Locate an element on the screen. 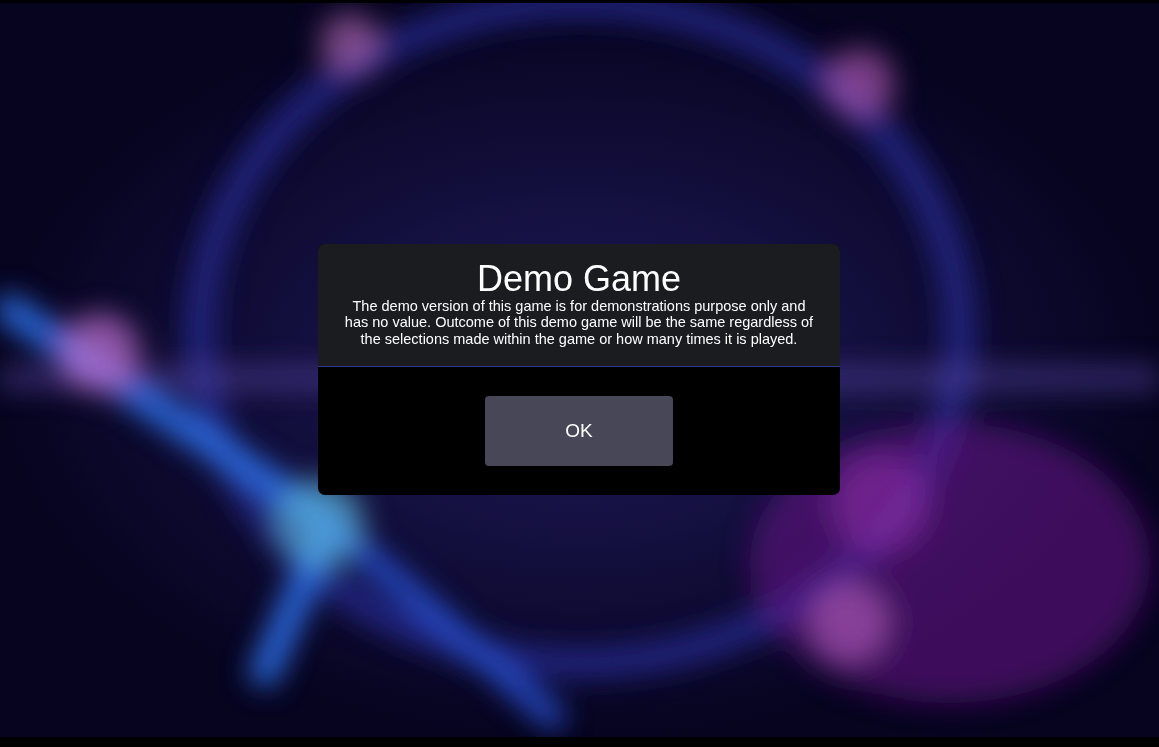 Image resolution: width=1159 pixels, height=747 pixels. ok-button: OK is located at coordinates (579, 430).